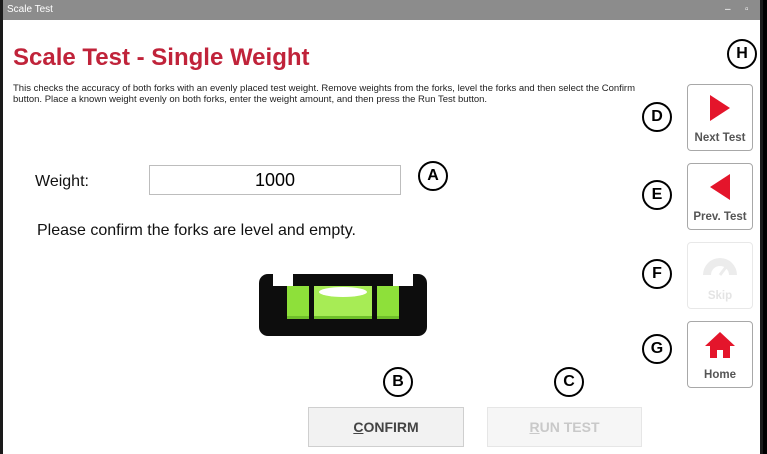 This screenshot has height=454, width=767. Describe the element at coordinates (569, 382) in the screenshot. I see `callout-c: C` at that location.